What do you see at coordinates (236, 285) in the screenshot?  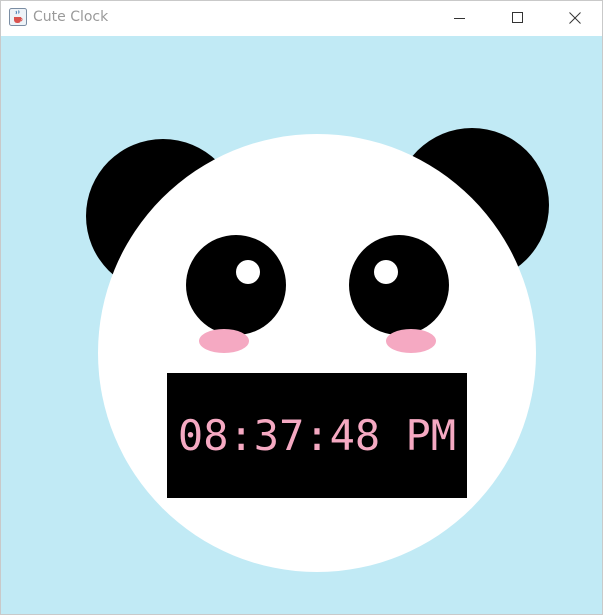 I see `left-eye` at bounding box center [236, 285].